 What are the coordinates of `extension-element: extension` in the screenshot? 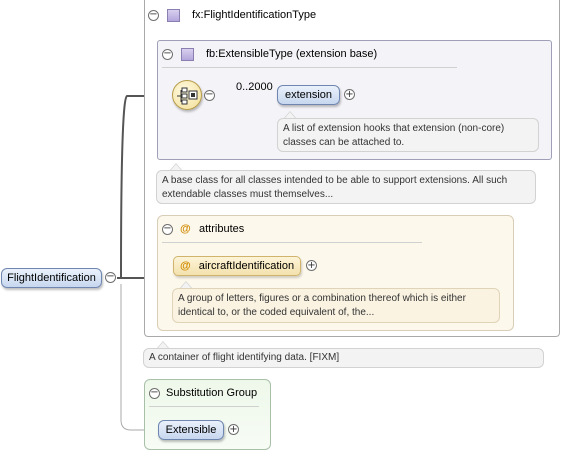 It's located at (308, 95).